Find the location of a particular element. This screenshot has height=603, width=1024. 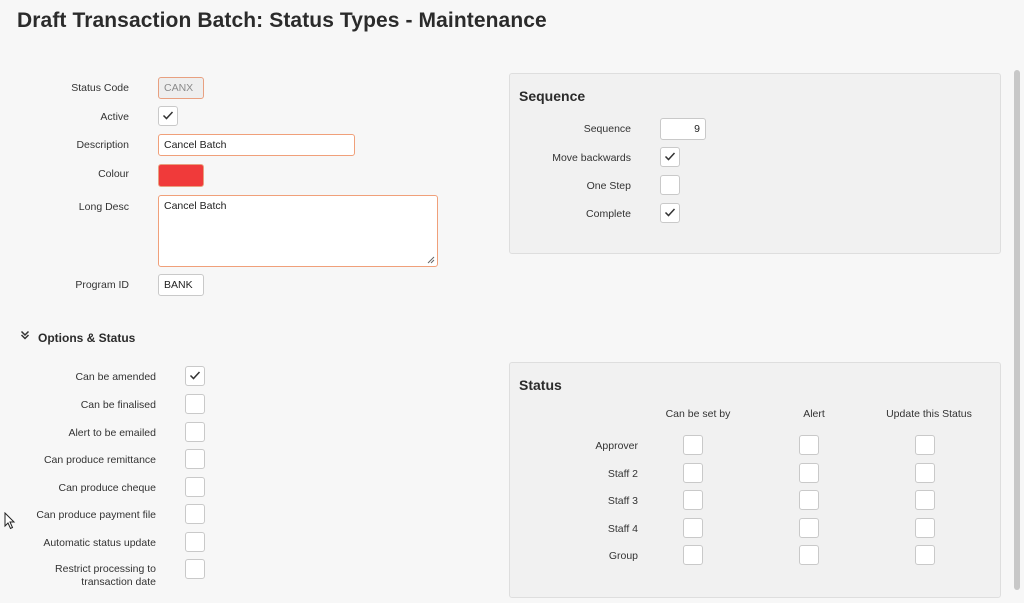

description-field is located at coordinates (256, 145).